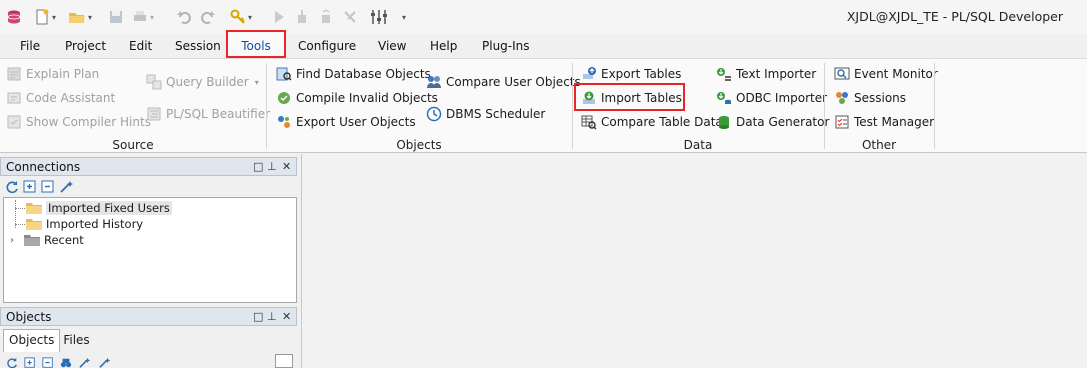  What do you see at coordinates (896, 74) in the screenshot?
I see `event-monitor-label: Event Monitor` at bounding box center [896, 74].